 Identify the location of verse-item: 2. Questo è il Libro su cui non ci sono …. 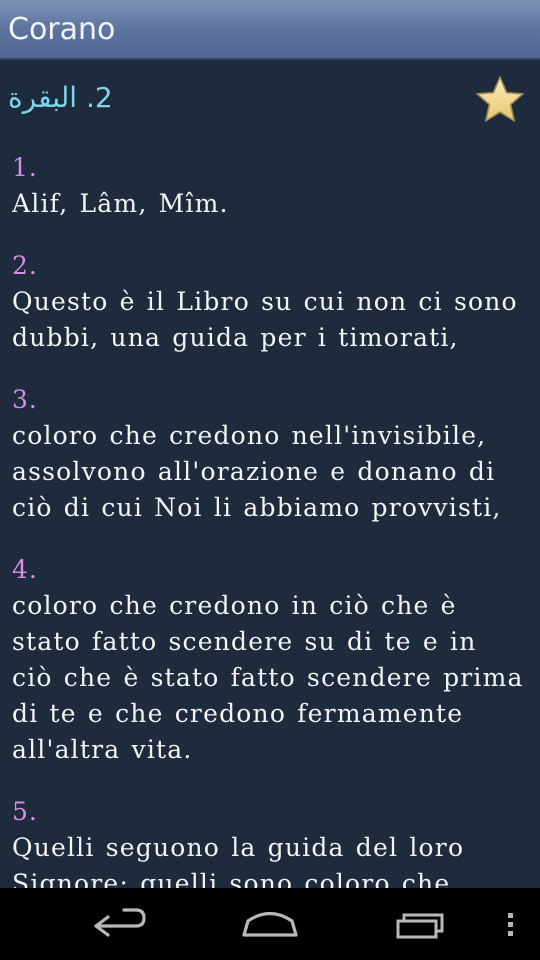
(270, 302).